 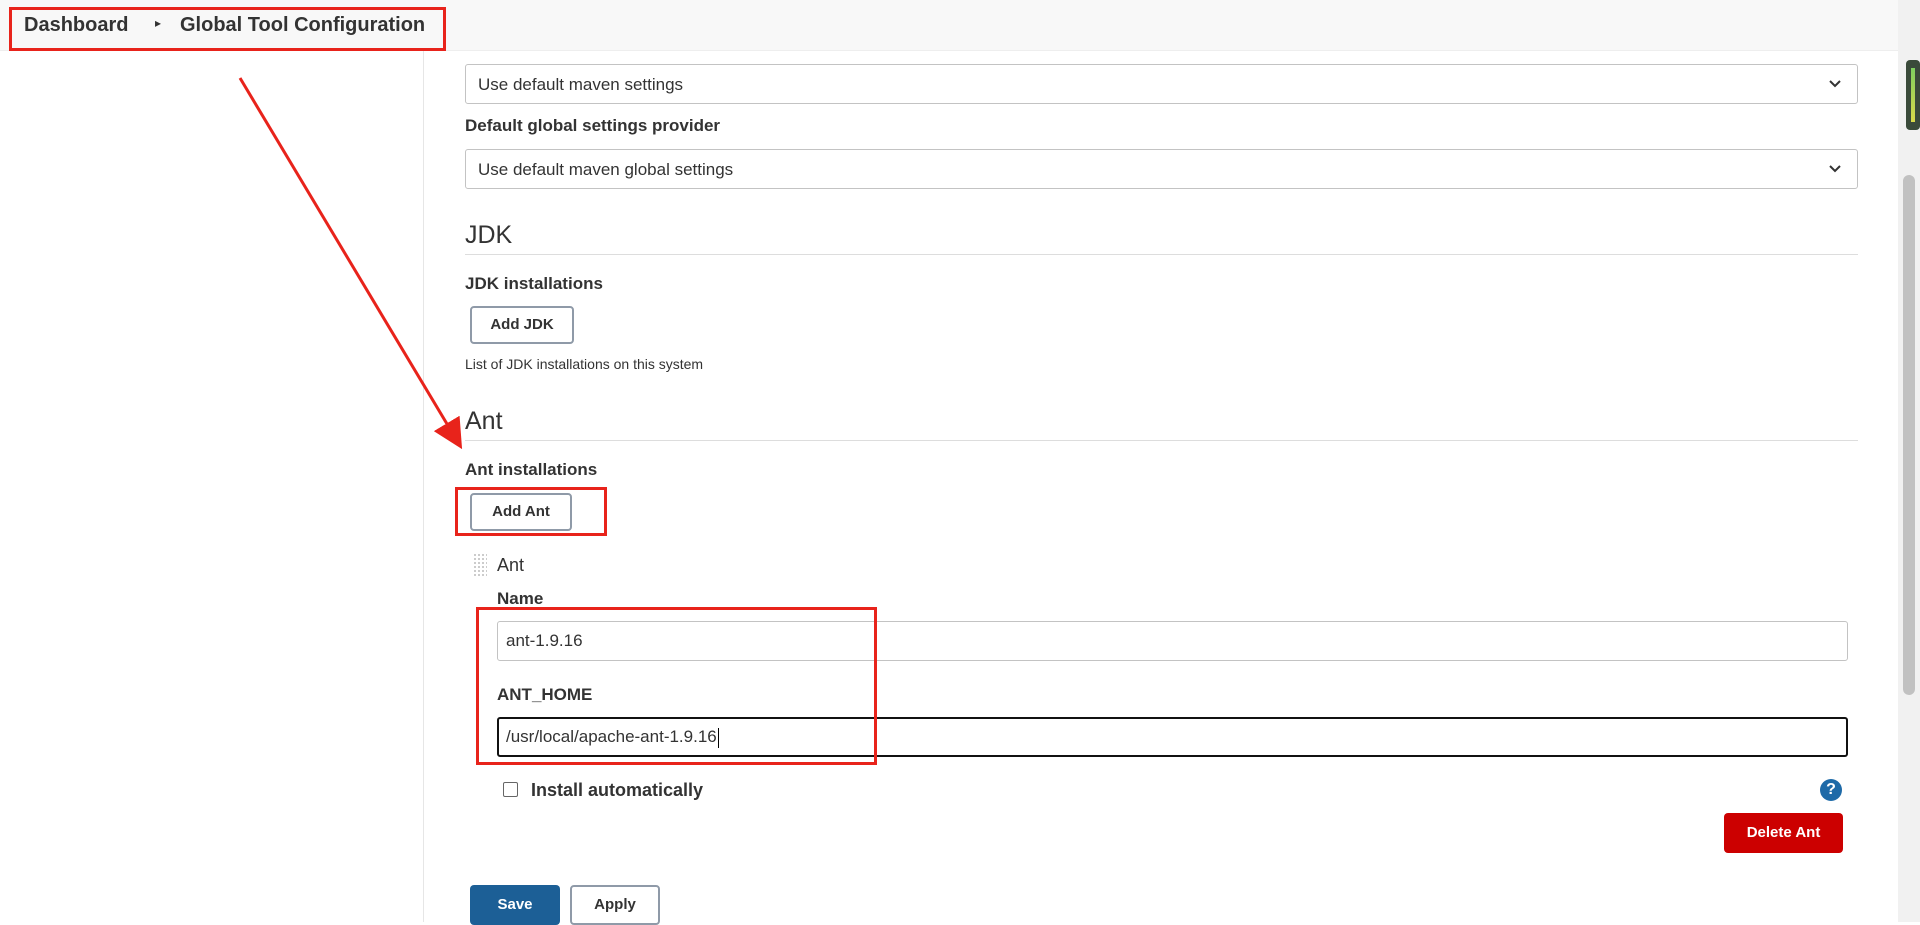 What do you see at coordinates (520, 598) in the screenshot?
I see `ant-name-label: Name` at bounding box center [520, 598].